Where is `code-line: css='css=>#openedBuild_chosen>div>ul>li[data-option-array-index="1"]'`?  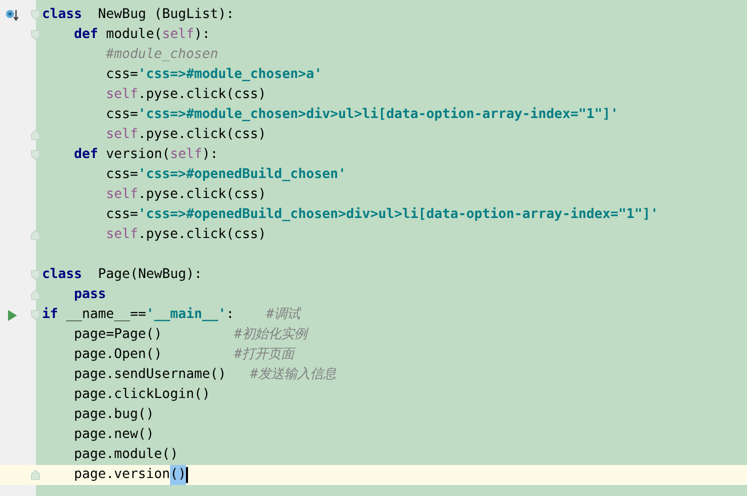
code-line: css='css=>#openedBuild_chosen>div>ul>li[data-option-array-index="1"]' is located at coordinates (382, 215).